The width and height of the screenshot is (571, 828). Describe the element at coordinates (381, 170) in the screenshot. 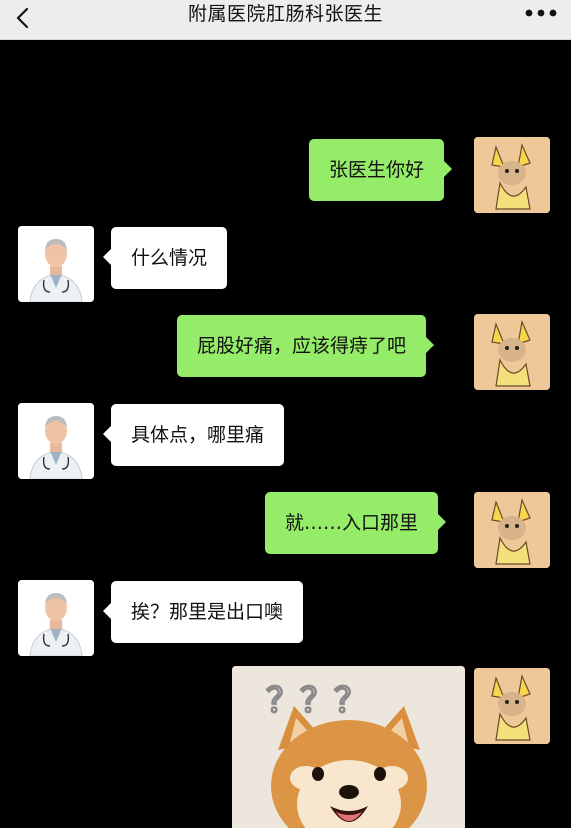

I see `message-bubble-sent: 张医生你好` at that location.